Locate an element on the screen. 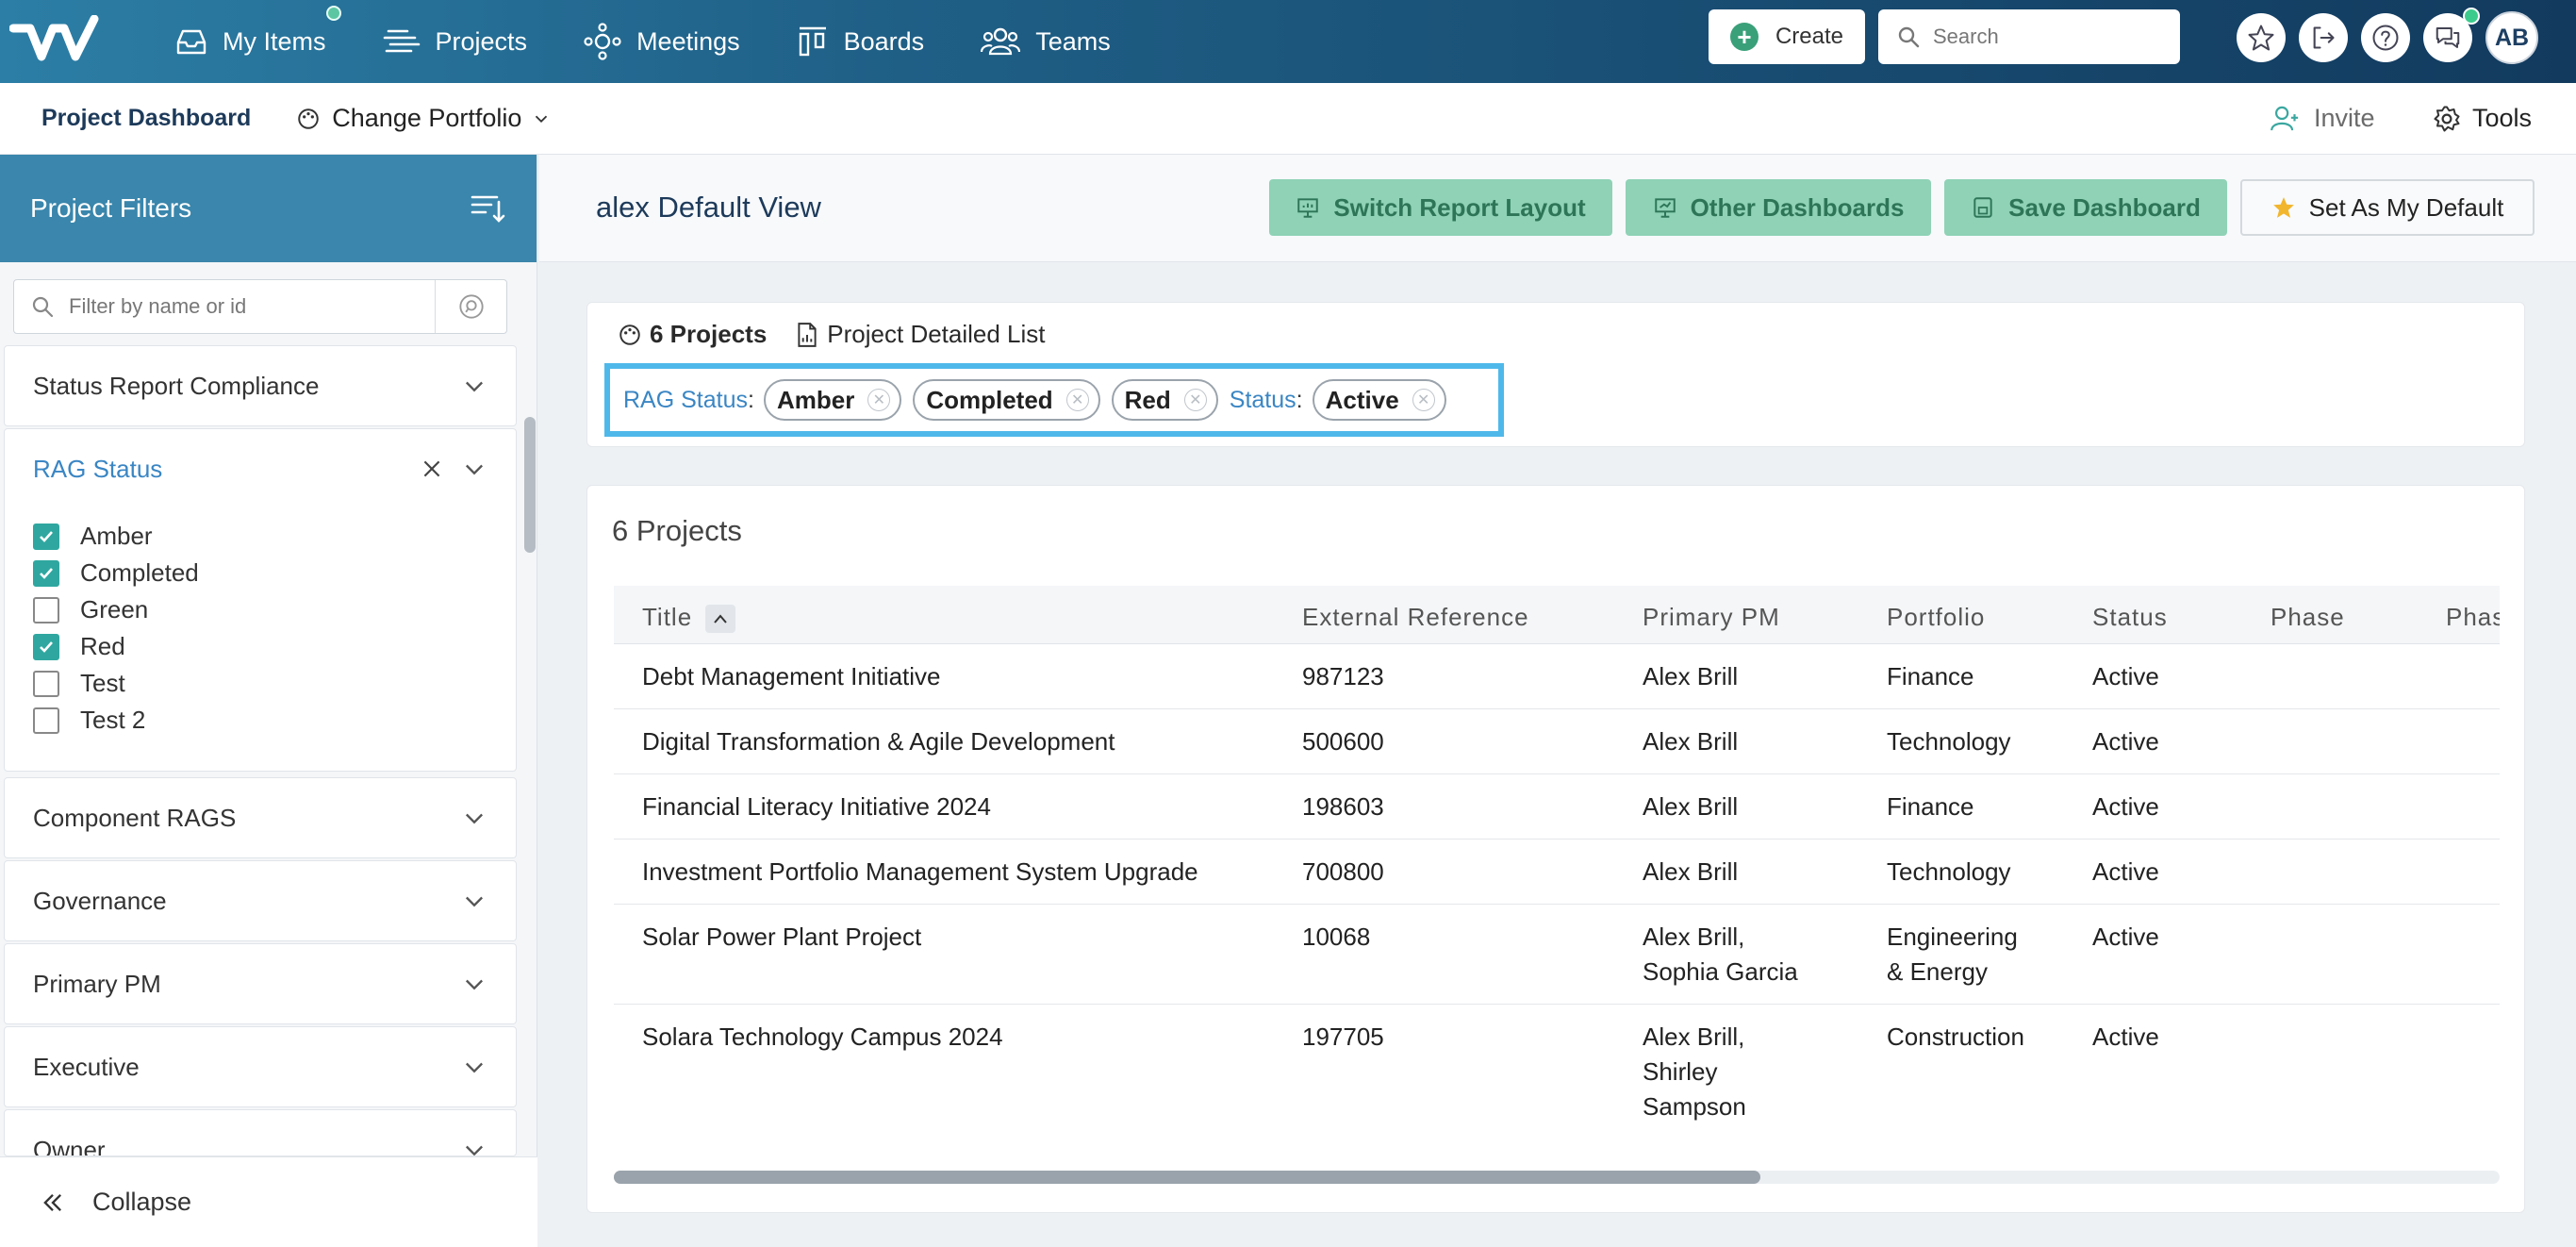 The height and width of the screenshot is (1247, 2576). column-header-portfolio: Portfolio is located at coordinates (1936, 618).